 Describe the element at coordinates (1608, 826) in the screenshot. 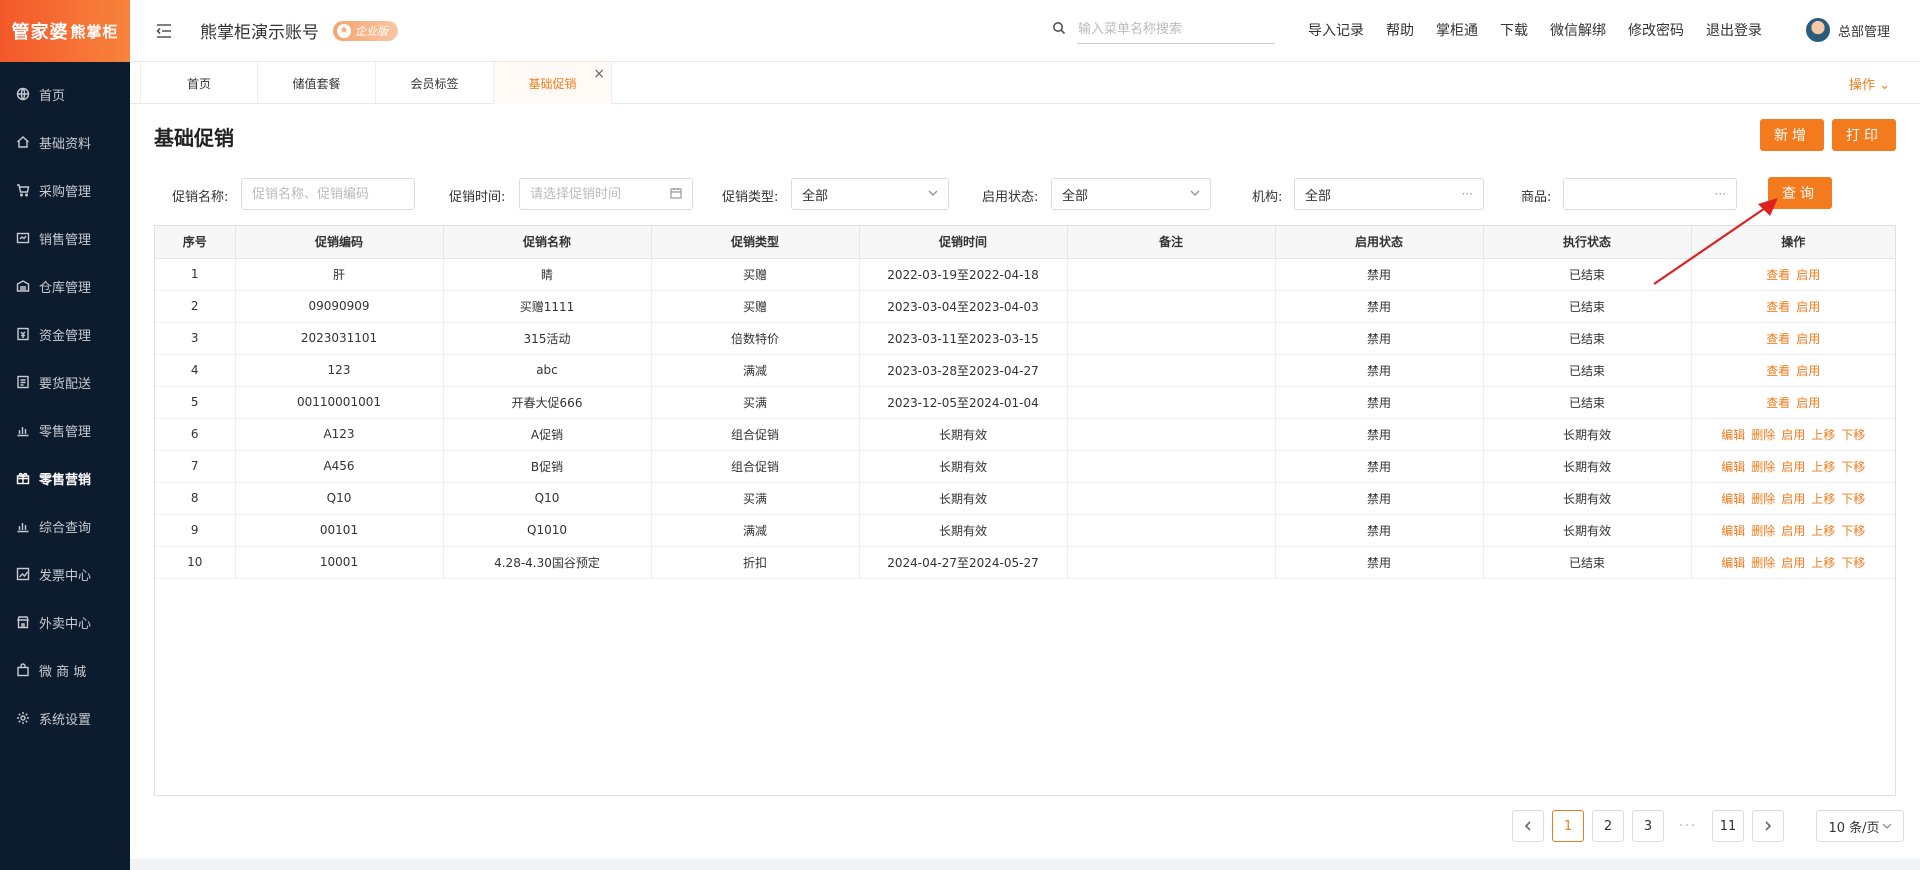

I see `page-2: 2` at that location.